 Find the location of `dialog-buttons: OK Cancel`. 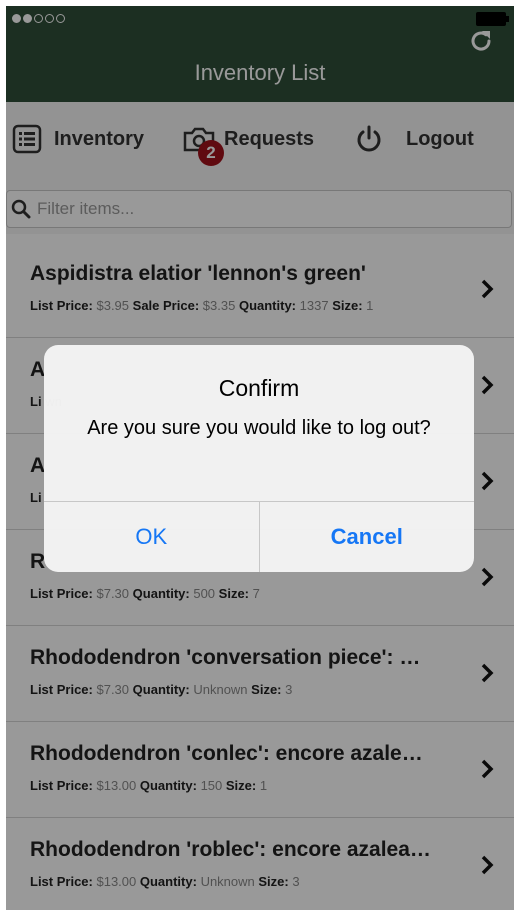

dialog-buttons: OK Cancel is located at coordinates (259, 536).